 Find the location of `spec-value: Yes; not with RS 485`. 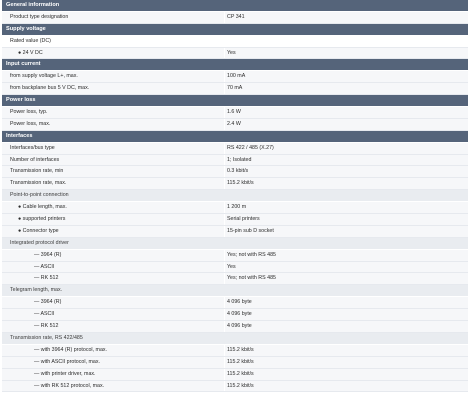

spec-value: Yes; not with RS 485 is located at coordinates (251, 278).